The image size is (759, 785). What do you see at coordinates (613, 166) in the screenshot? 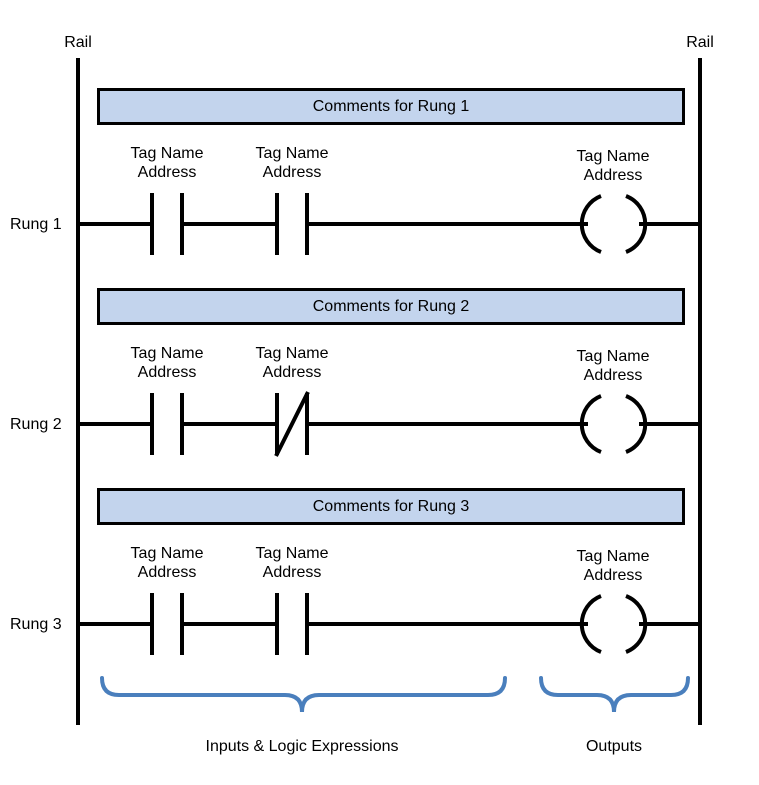
I see `rung-1-coil-caption: Tag Name Address` at bounding box center [613, 166].